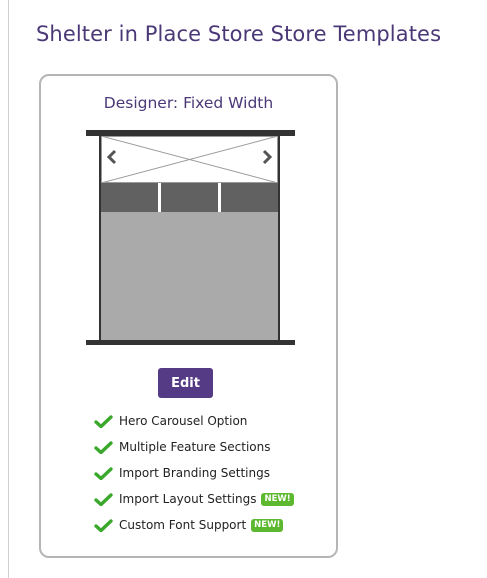  I want to click on feature-item-import-branding: Import Branding Settings, so click(194, 473).